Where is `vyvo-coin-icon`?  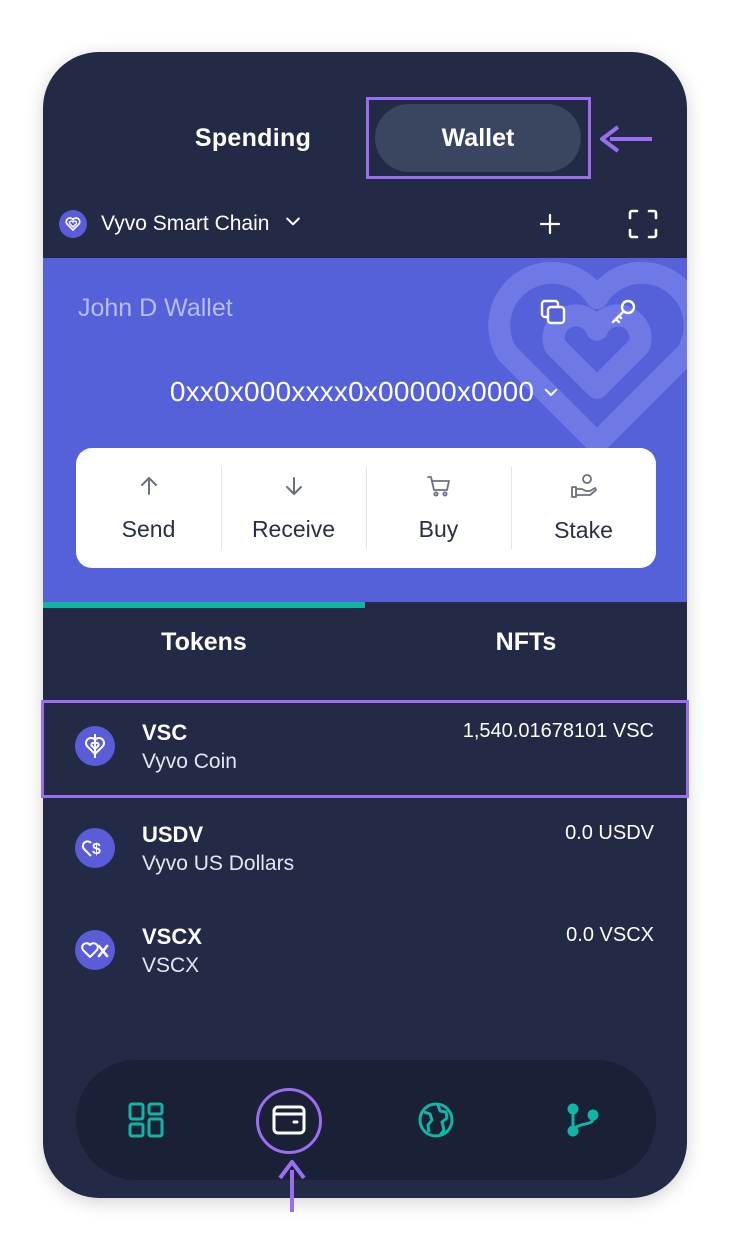
vyvo-coin-icon is located at coordinates (95, 746).